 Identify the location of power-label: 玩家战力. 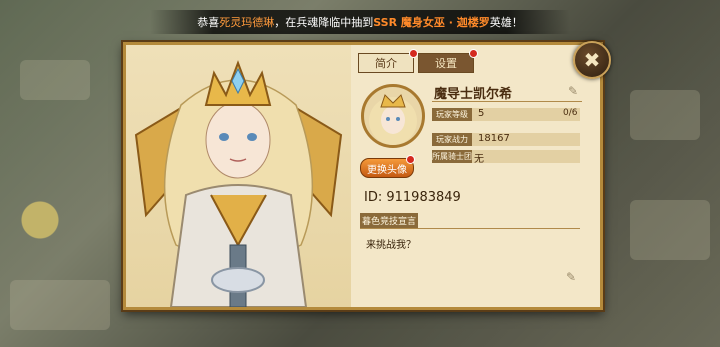
(452, 139).